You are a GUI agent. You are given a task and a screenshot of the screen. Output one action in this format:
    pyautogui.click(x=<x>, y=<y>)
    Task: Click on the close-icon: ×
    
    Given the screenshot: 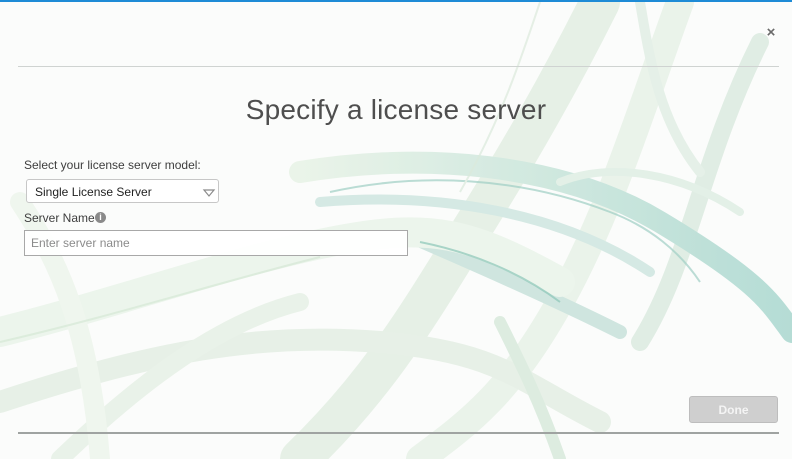 What is the action you would take?
    pyautogui.click(x=771, y=32)
    